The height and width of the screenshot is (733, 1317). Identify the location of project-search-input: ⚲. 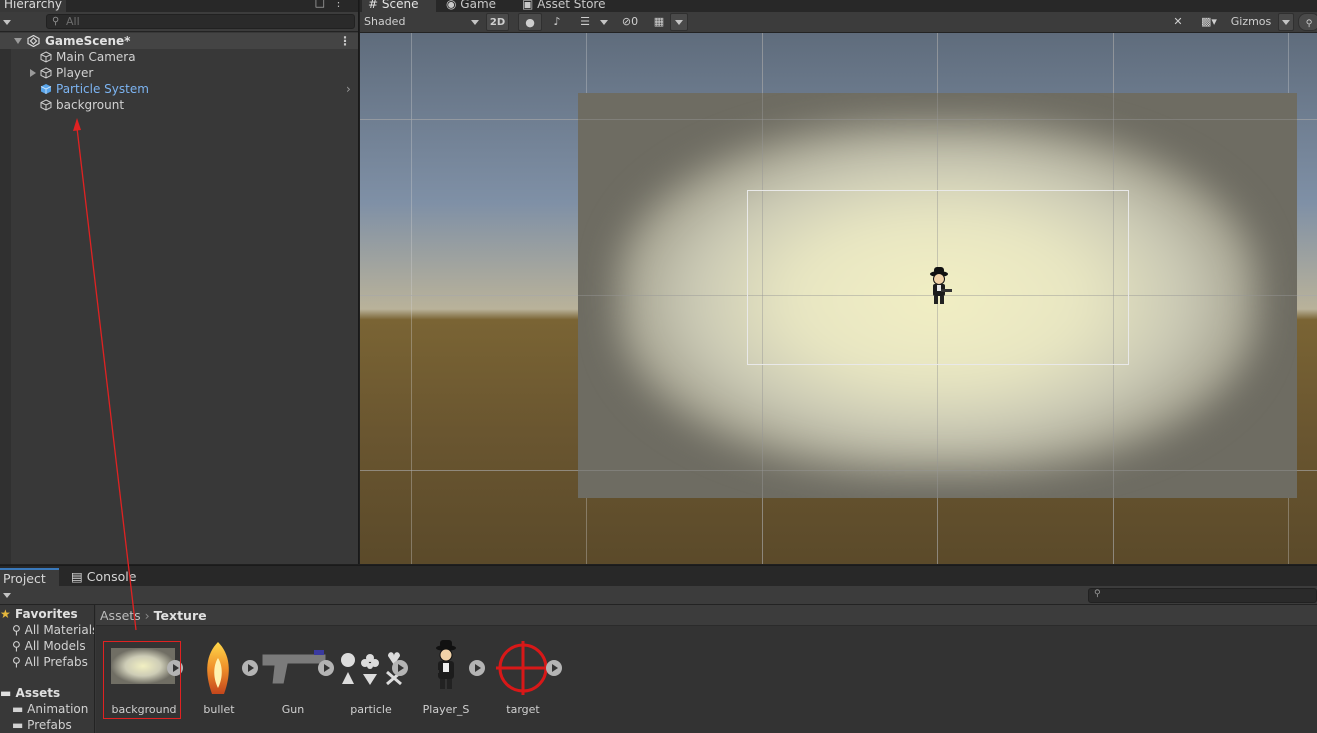
(1202, 595).